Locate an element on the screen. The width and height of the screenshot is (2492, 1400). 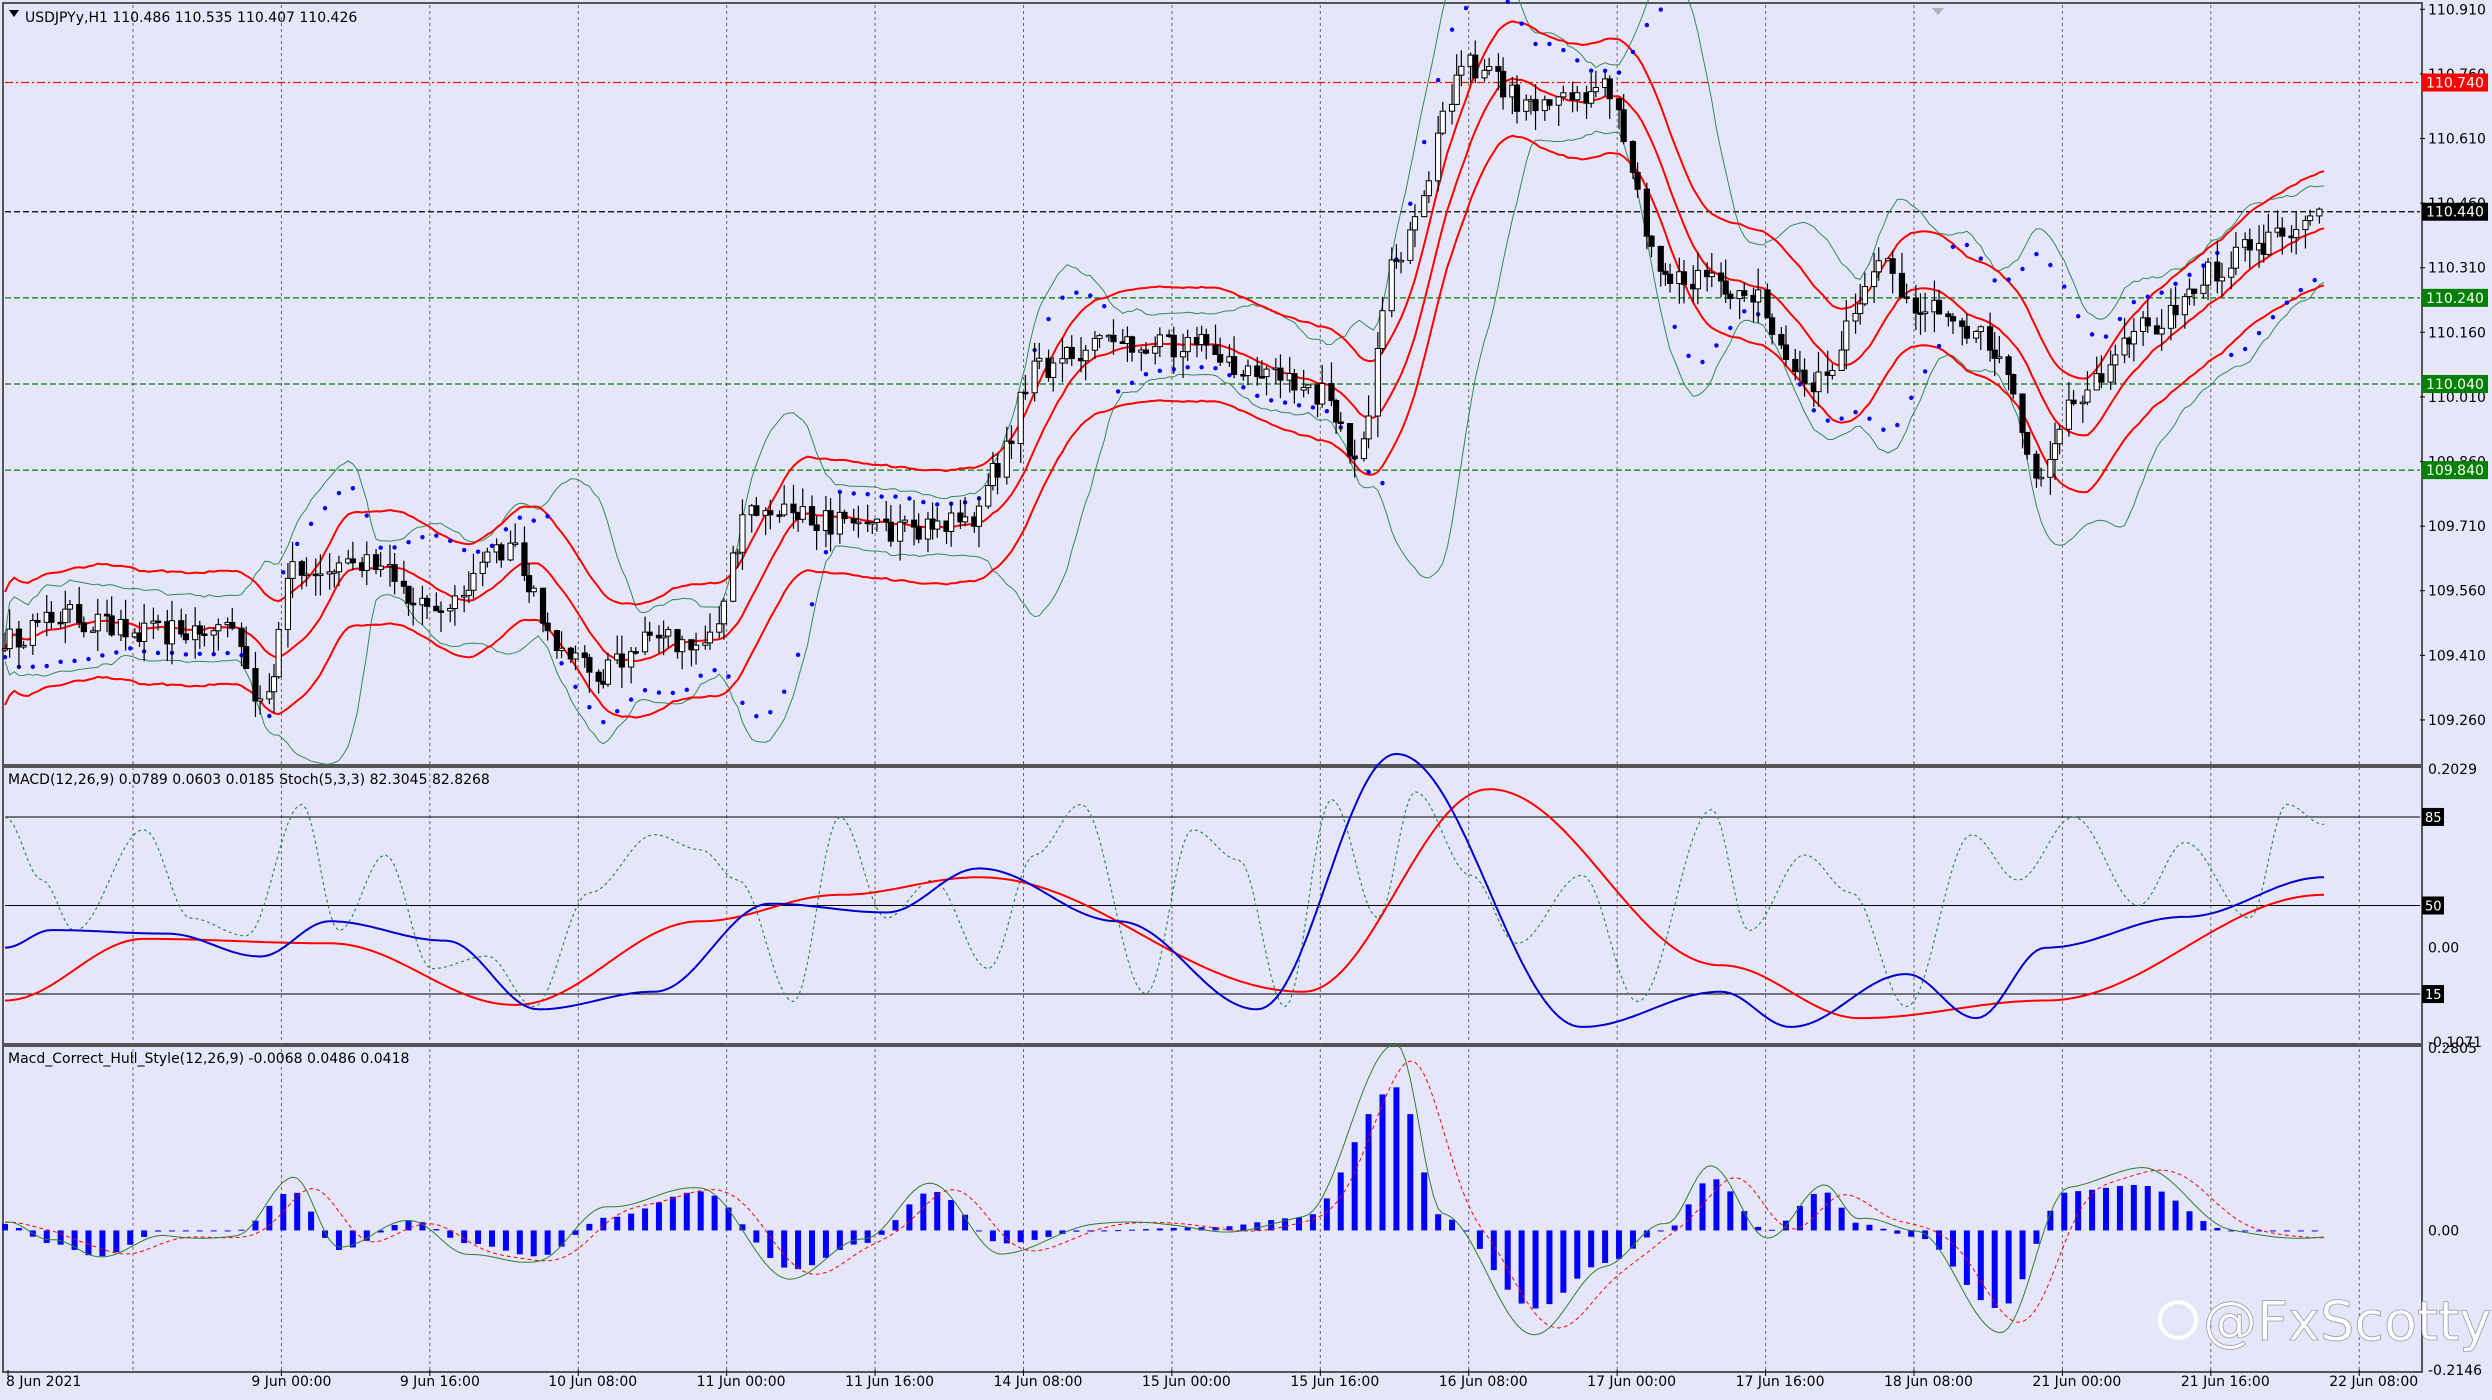
hull-tick-label: 0.00 is located at coordinates (2443, 1231).